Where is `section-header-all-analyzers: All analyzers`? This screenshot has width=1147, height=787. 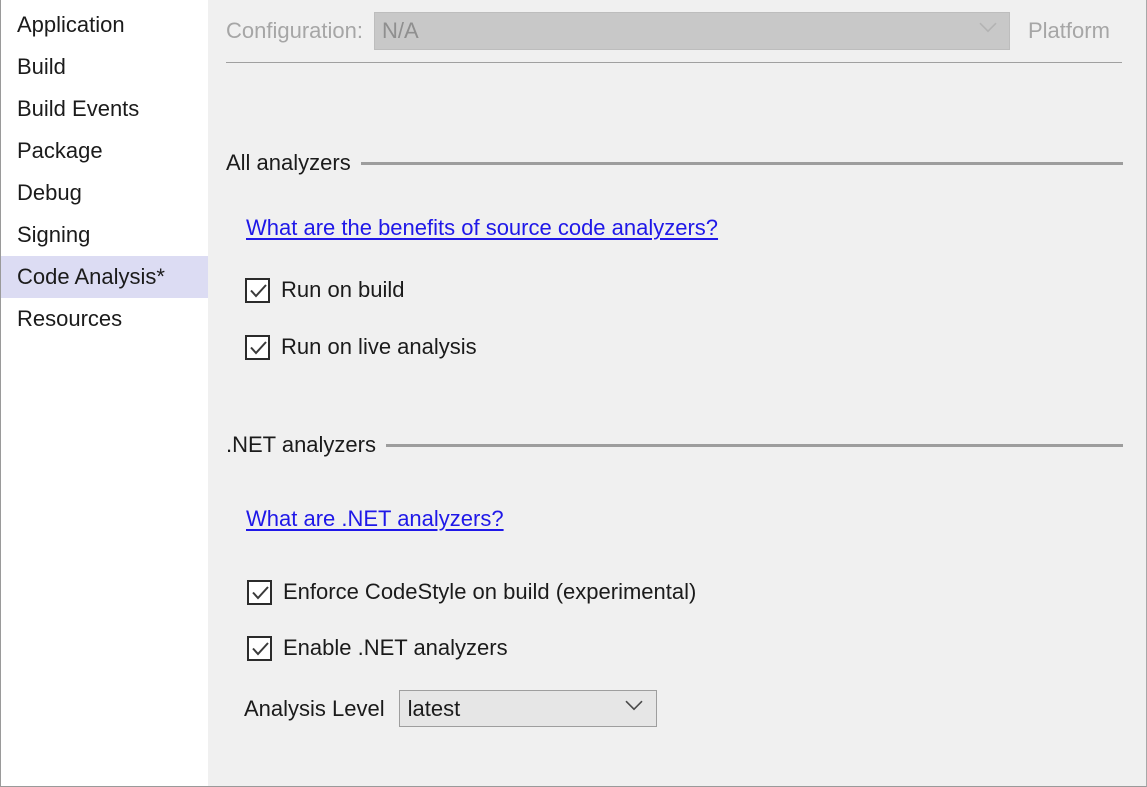 section-header-all-analyzers: All analyzers is located at coordinates (674, 163).